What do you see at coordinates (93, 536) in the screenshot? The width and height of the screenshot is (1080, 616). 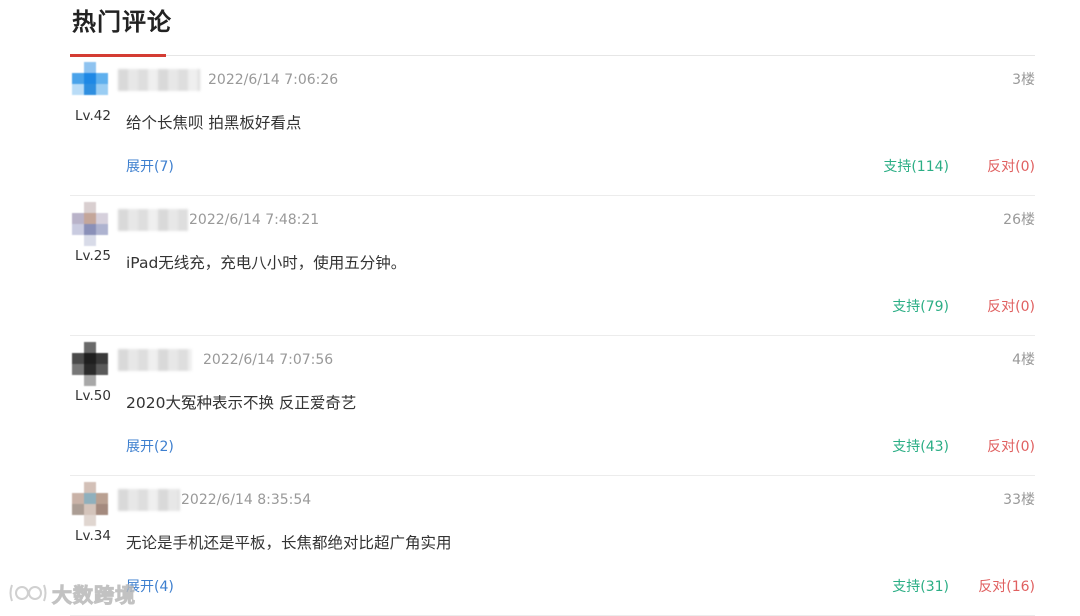 I see `user-level-badge: Lv.34` at bounding box center [93, 536].